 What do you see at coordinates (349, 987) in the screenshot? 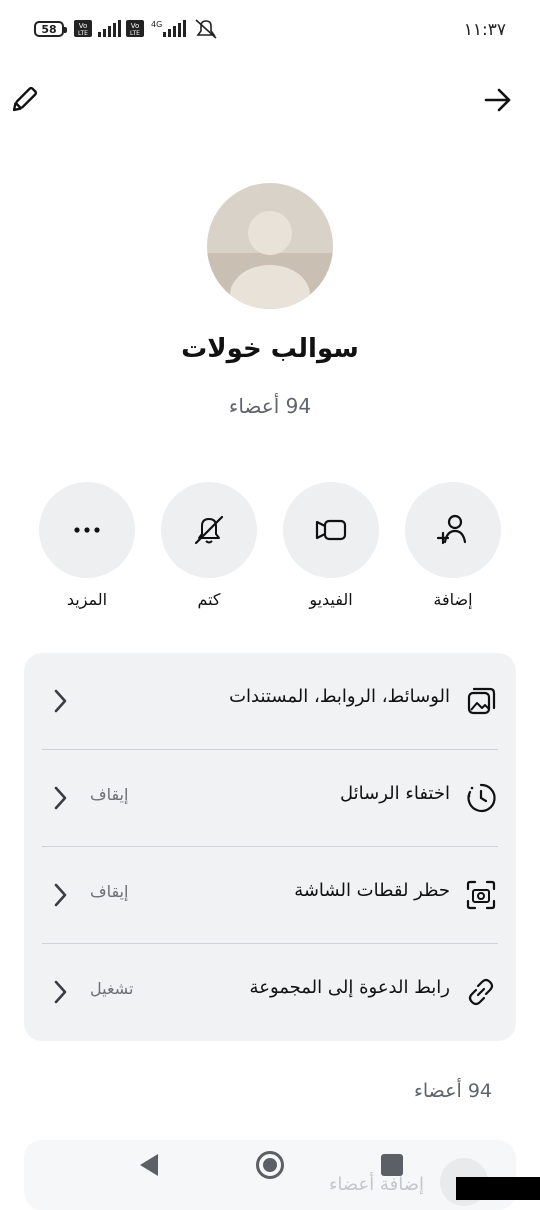
I see `row-title: رابط الدعوة إلى المجموعة` at bounding box center [349, 987].